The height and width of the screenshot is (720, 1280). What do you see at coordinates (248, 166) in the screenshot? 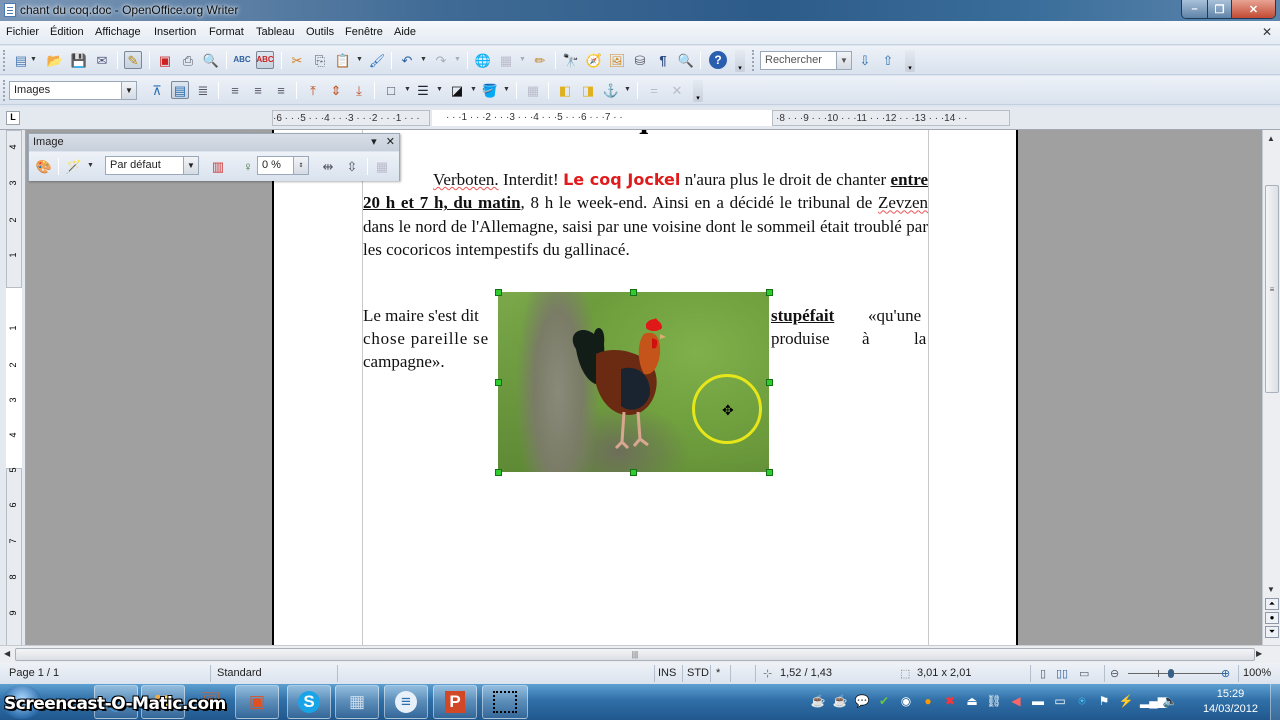
I see `transparency-icon: ♀` at bounding box center [248, 166].